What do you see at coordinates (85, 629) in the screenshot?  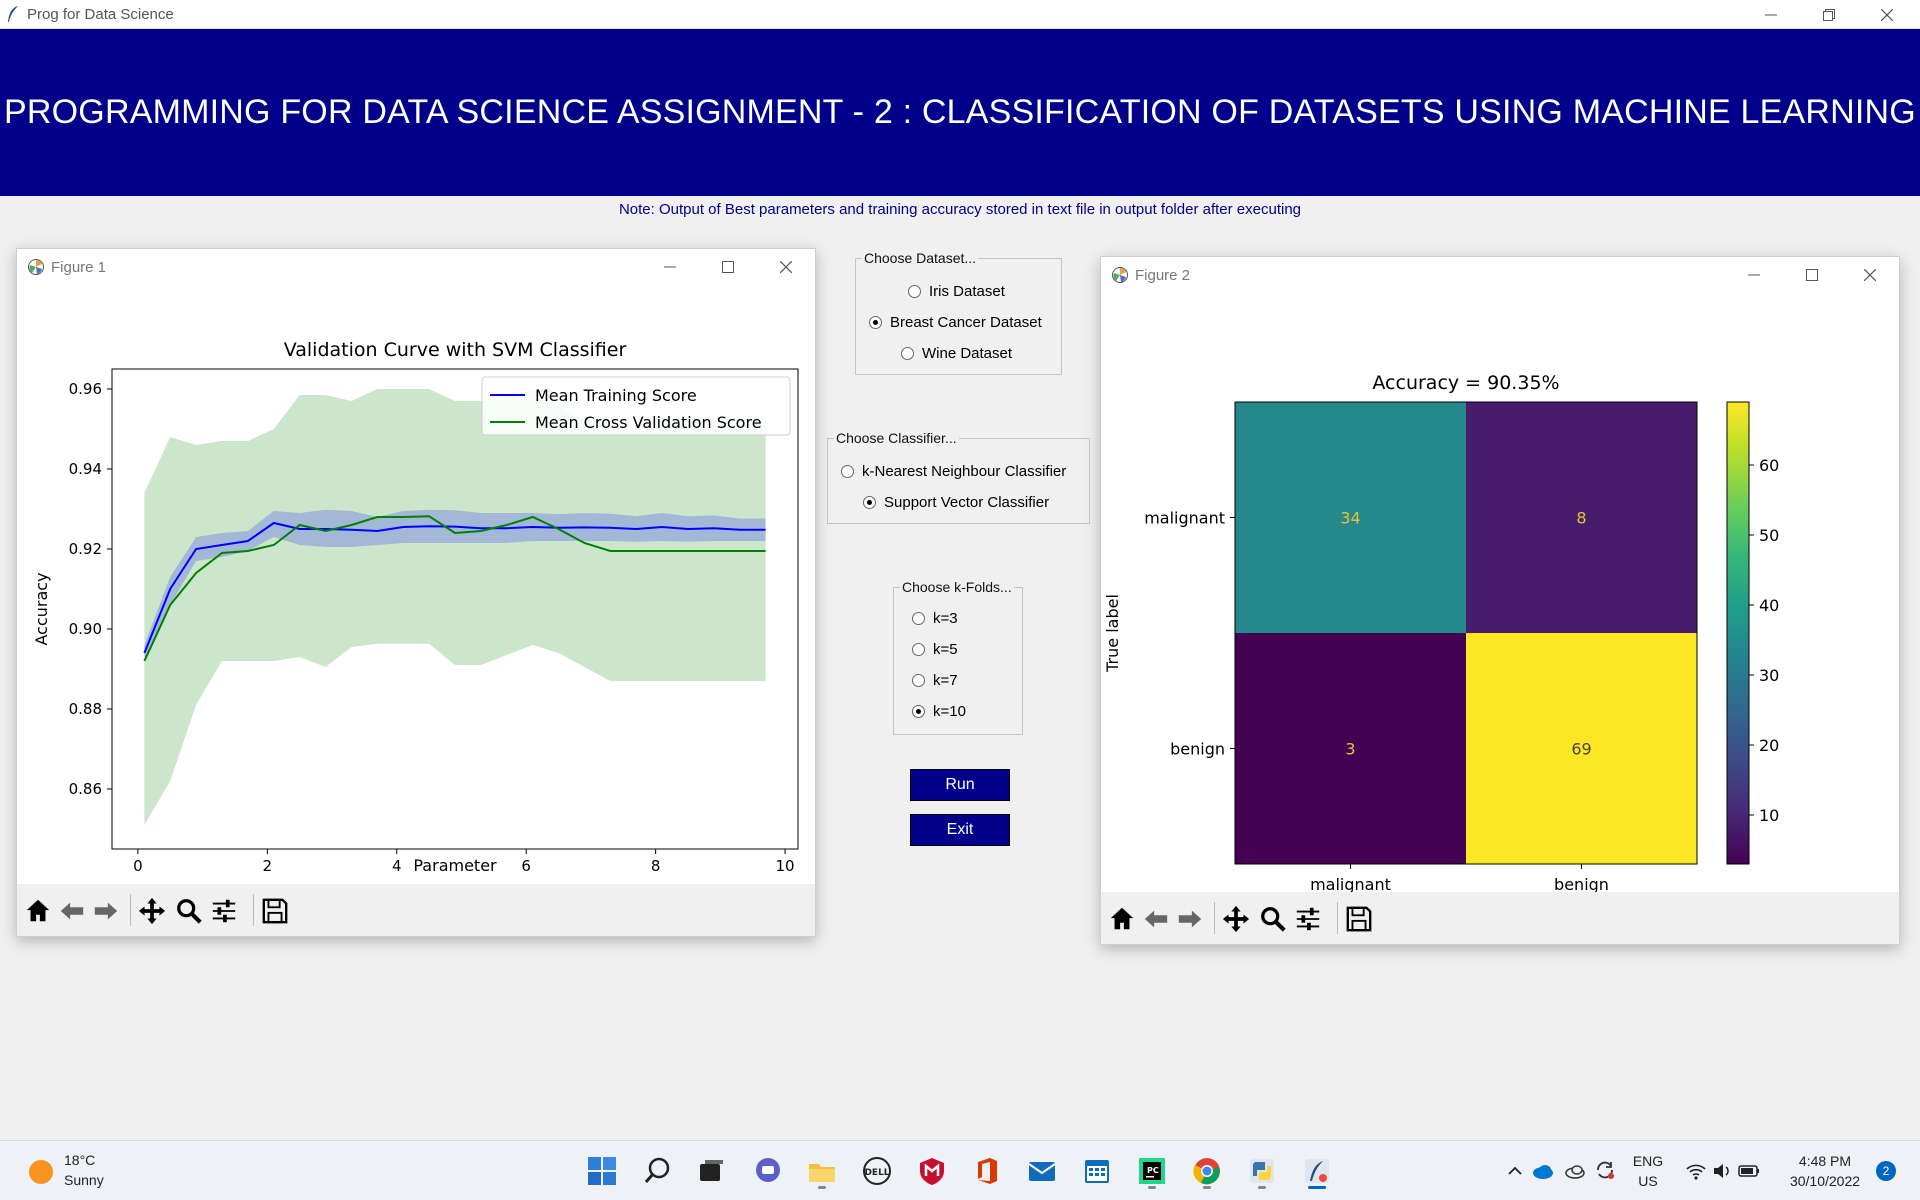 I see `y-tick-label: 0.90` at bounding box center [85, 629].